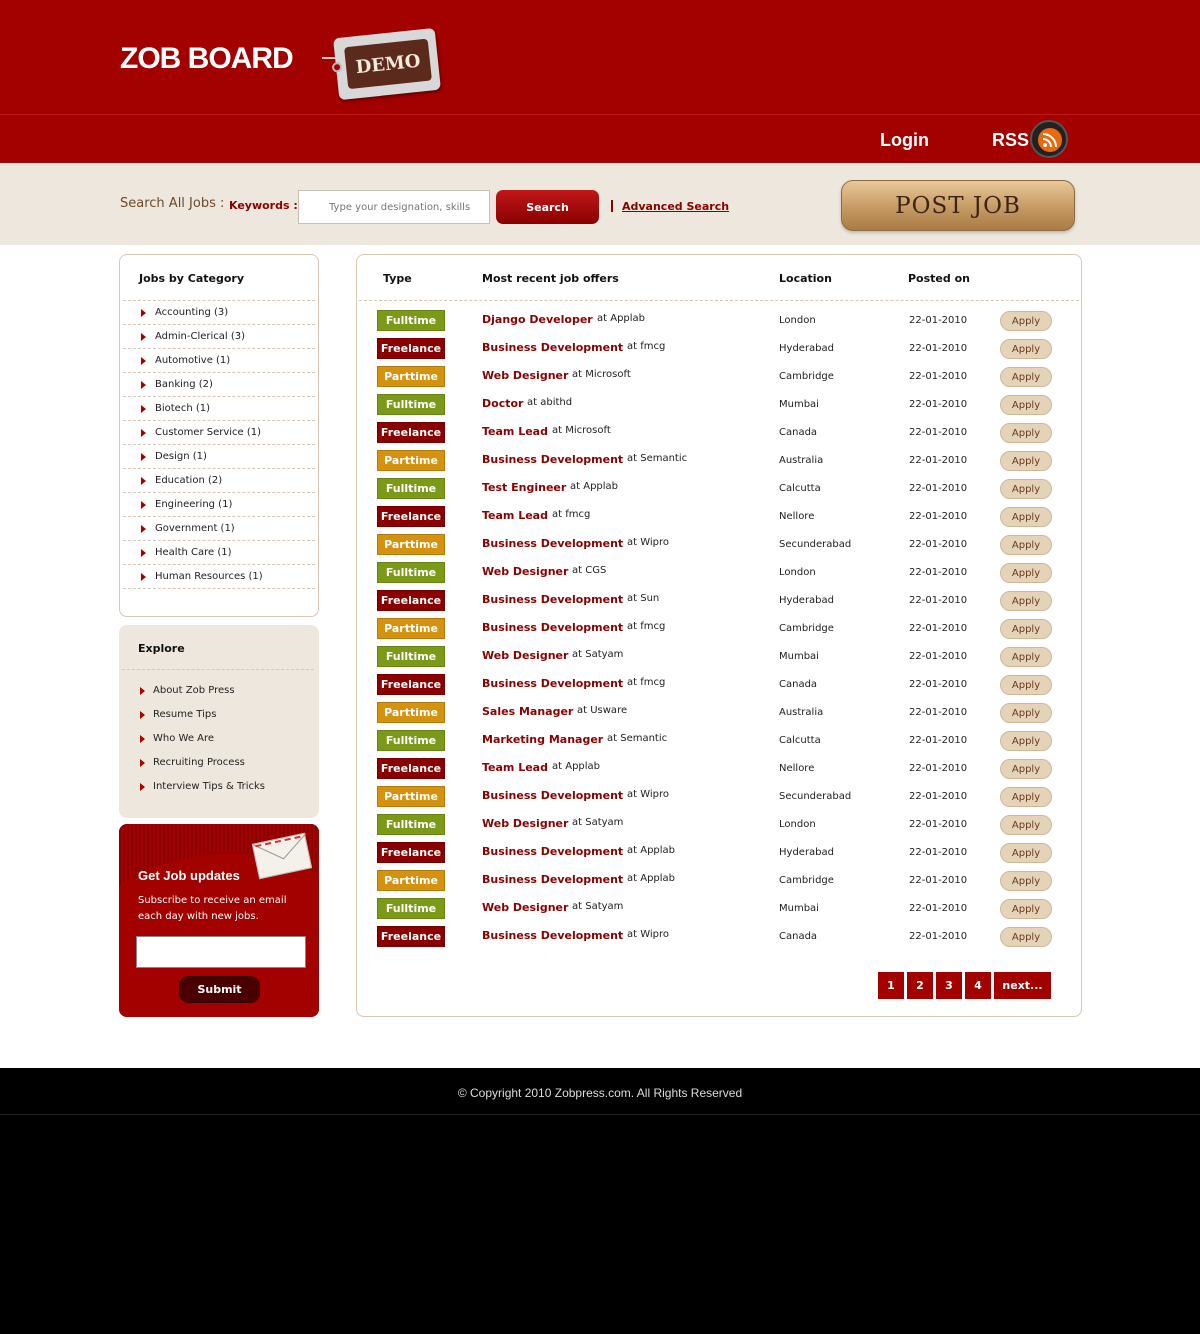  Describe the element at coordinates (547, 207) in the screenshot. I see `search-button: Search` at that location.